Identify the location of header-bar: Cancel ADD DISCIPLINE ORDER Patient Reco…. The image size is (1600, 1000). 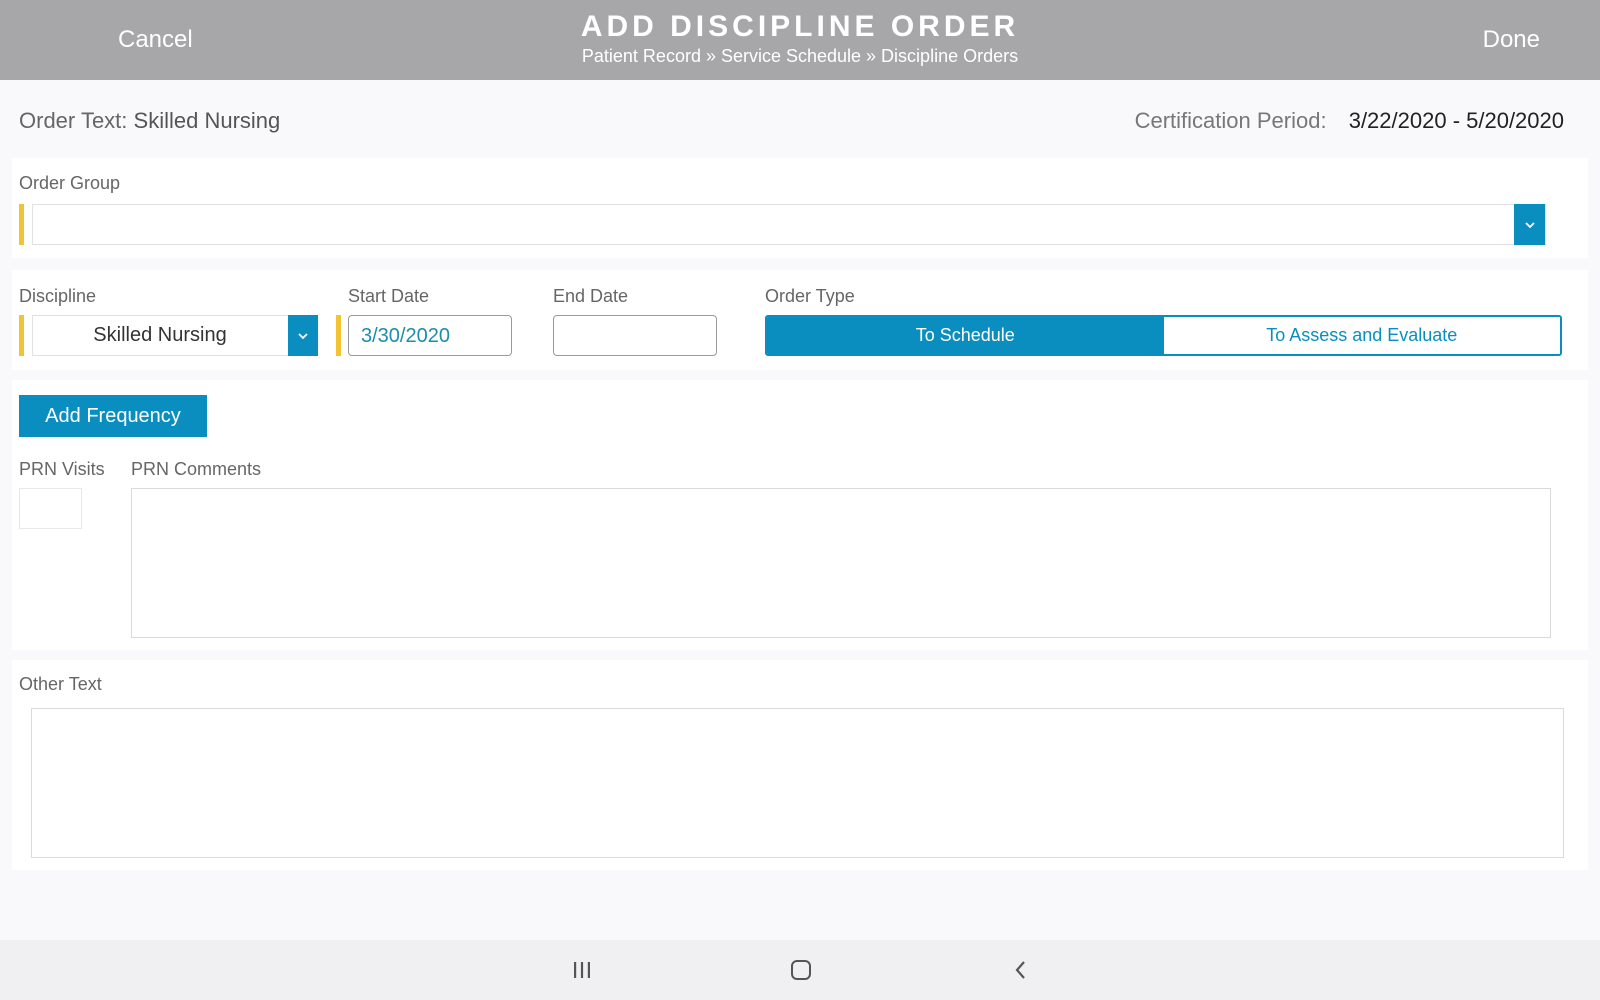
(800, 40).